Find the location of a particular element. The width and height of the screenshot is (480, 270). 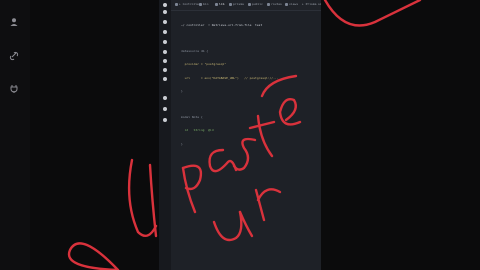

code-line: provider = "postgresql" is located at coordinates (204, 64).